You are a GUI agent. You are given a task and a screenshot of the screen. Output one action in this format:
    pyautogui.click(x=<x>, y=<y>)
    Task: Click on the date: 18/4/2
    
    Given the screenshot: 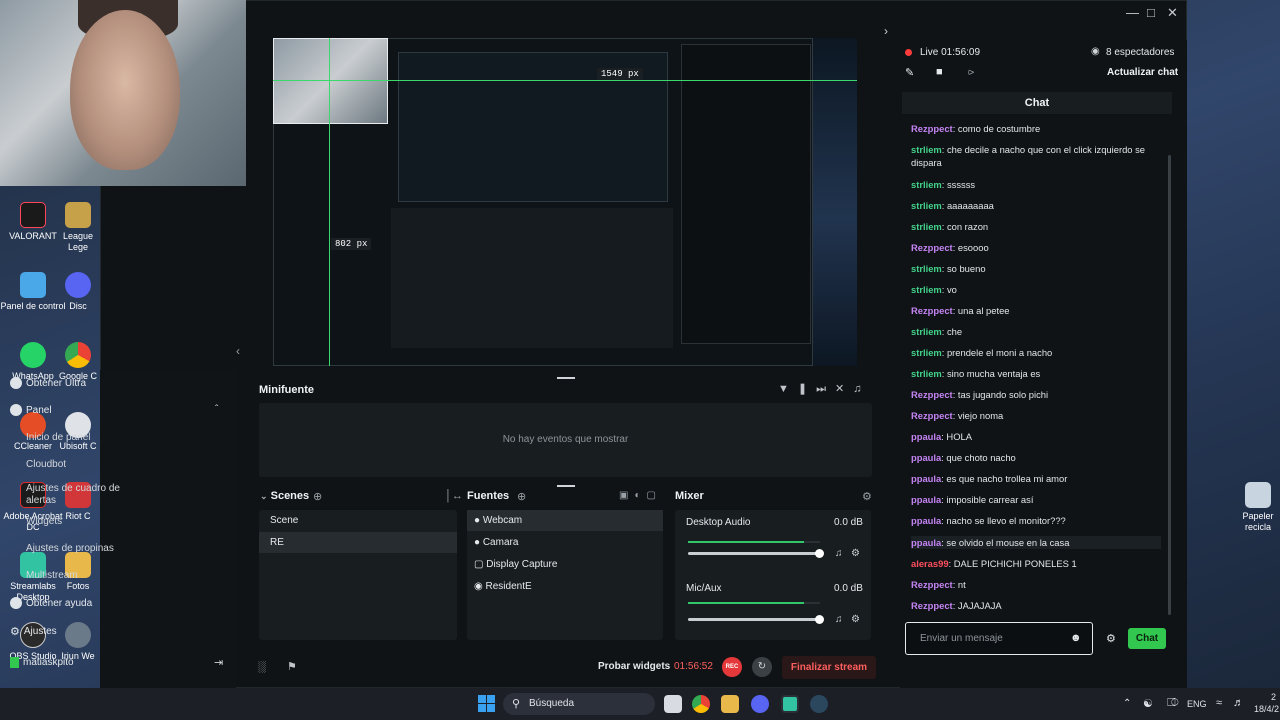 What is the action you would take?
    pyautogui.click(x=1266, y=709)
    